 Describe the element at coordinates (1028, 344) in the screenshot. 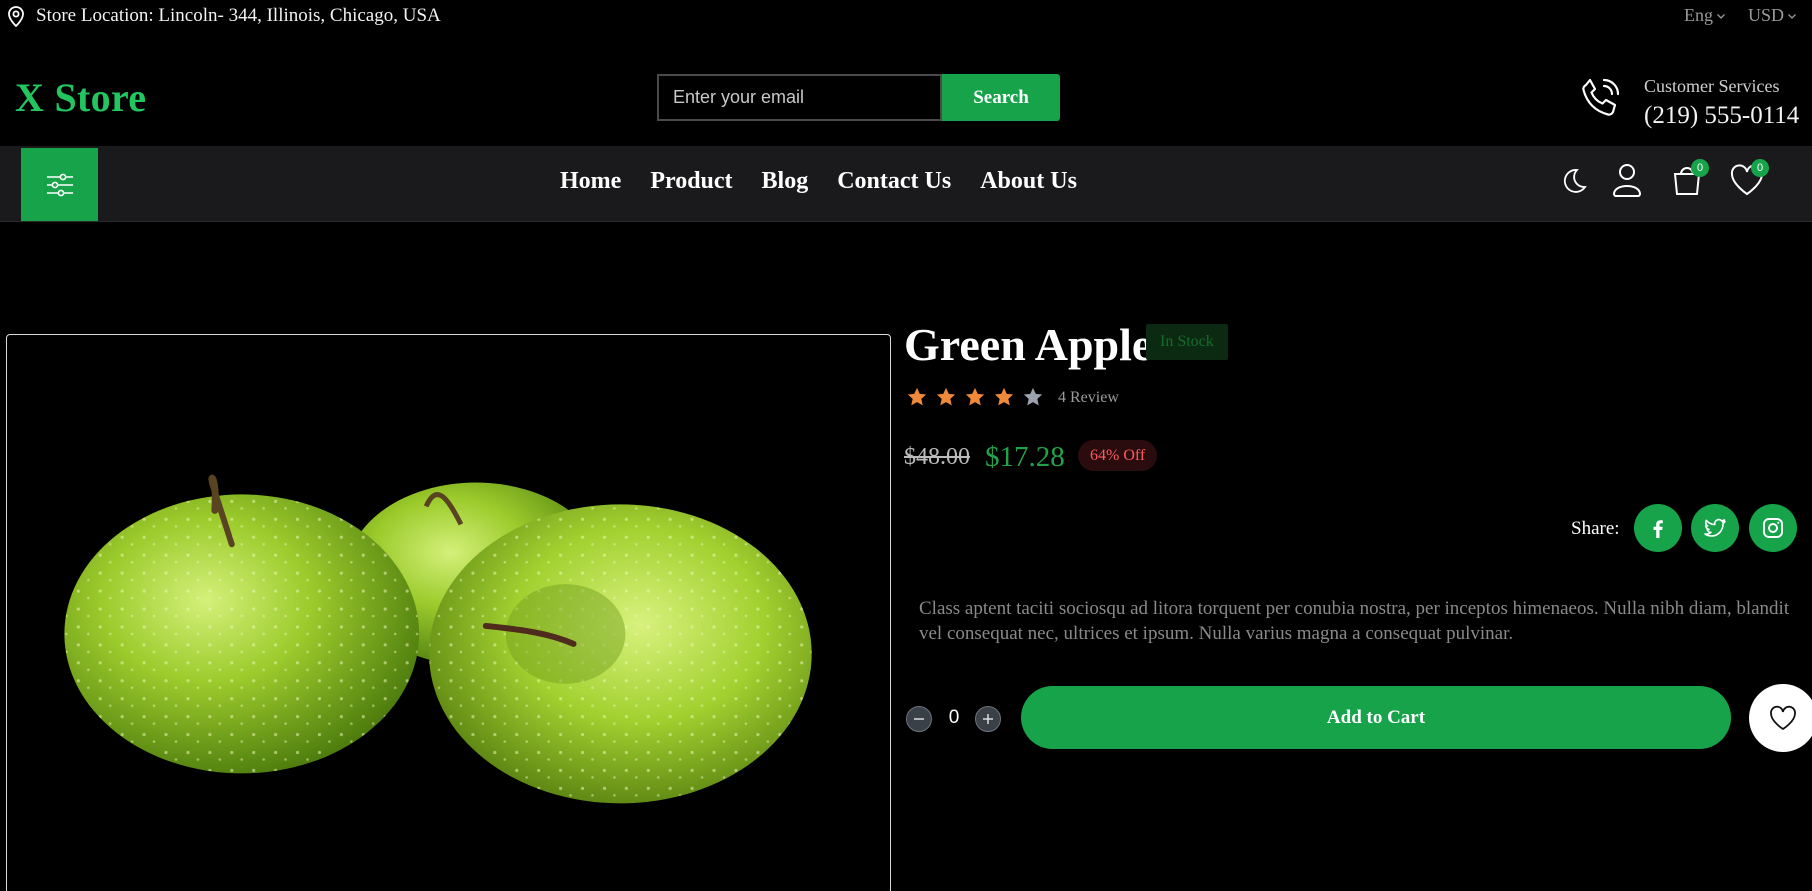

I see `product-title: Green Apple` at that location.